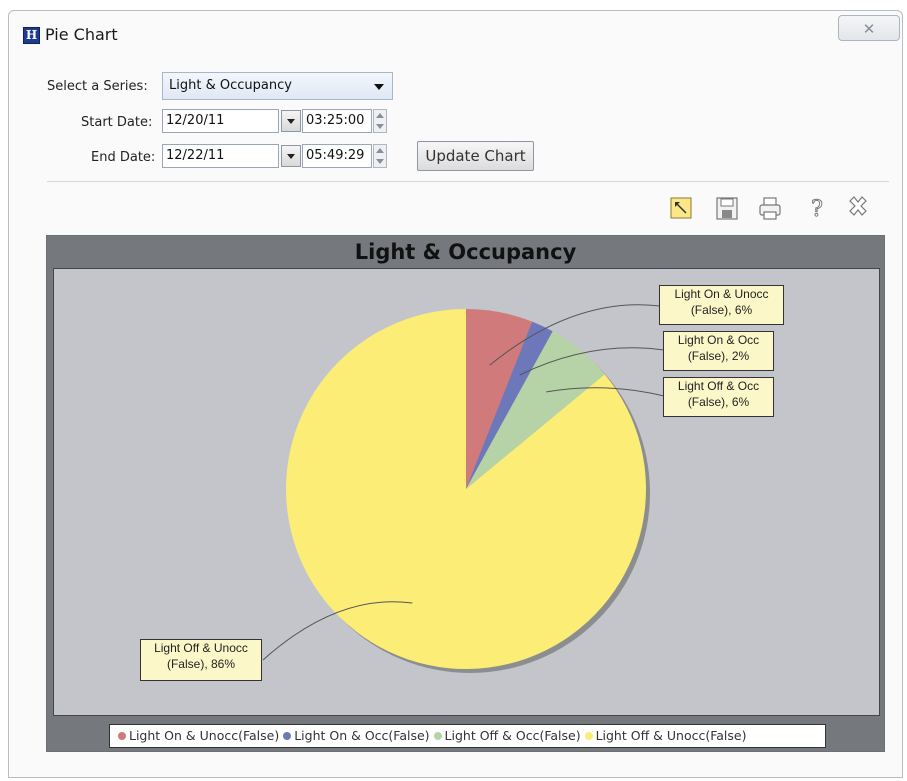 The image size is (907, 781). What do you see at coordinates (291, 156) in the screenshot?
I see `end-date-dropdown-button` at bounding box center [291, 156].